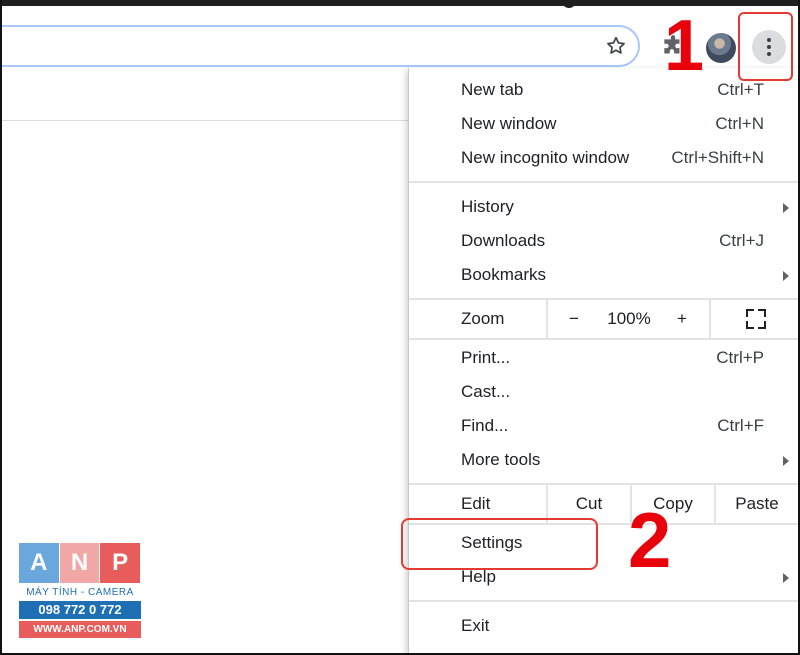 Image resolution: width=800 pixels, height=655 pixels. Describe the element at coordinates (604, 427) in the screenshot. I see `menu-item-find: Find... Ctrl+F` at that location.